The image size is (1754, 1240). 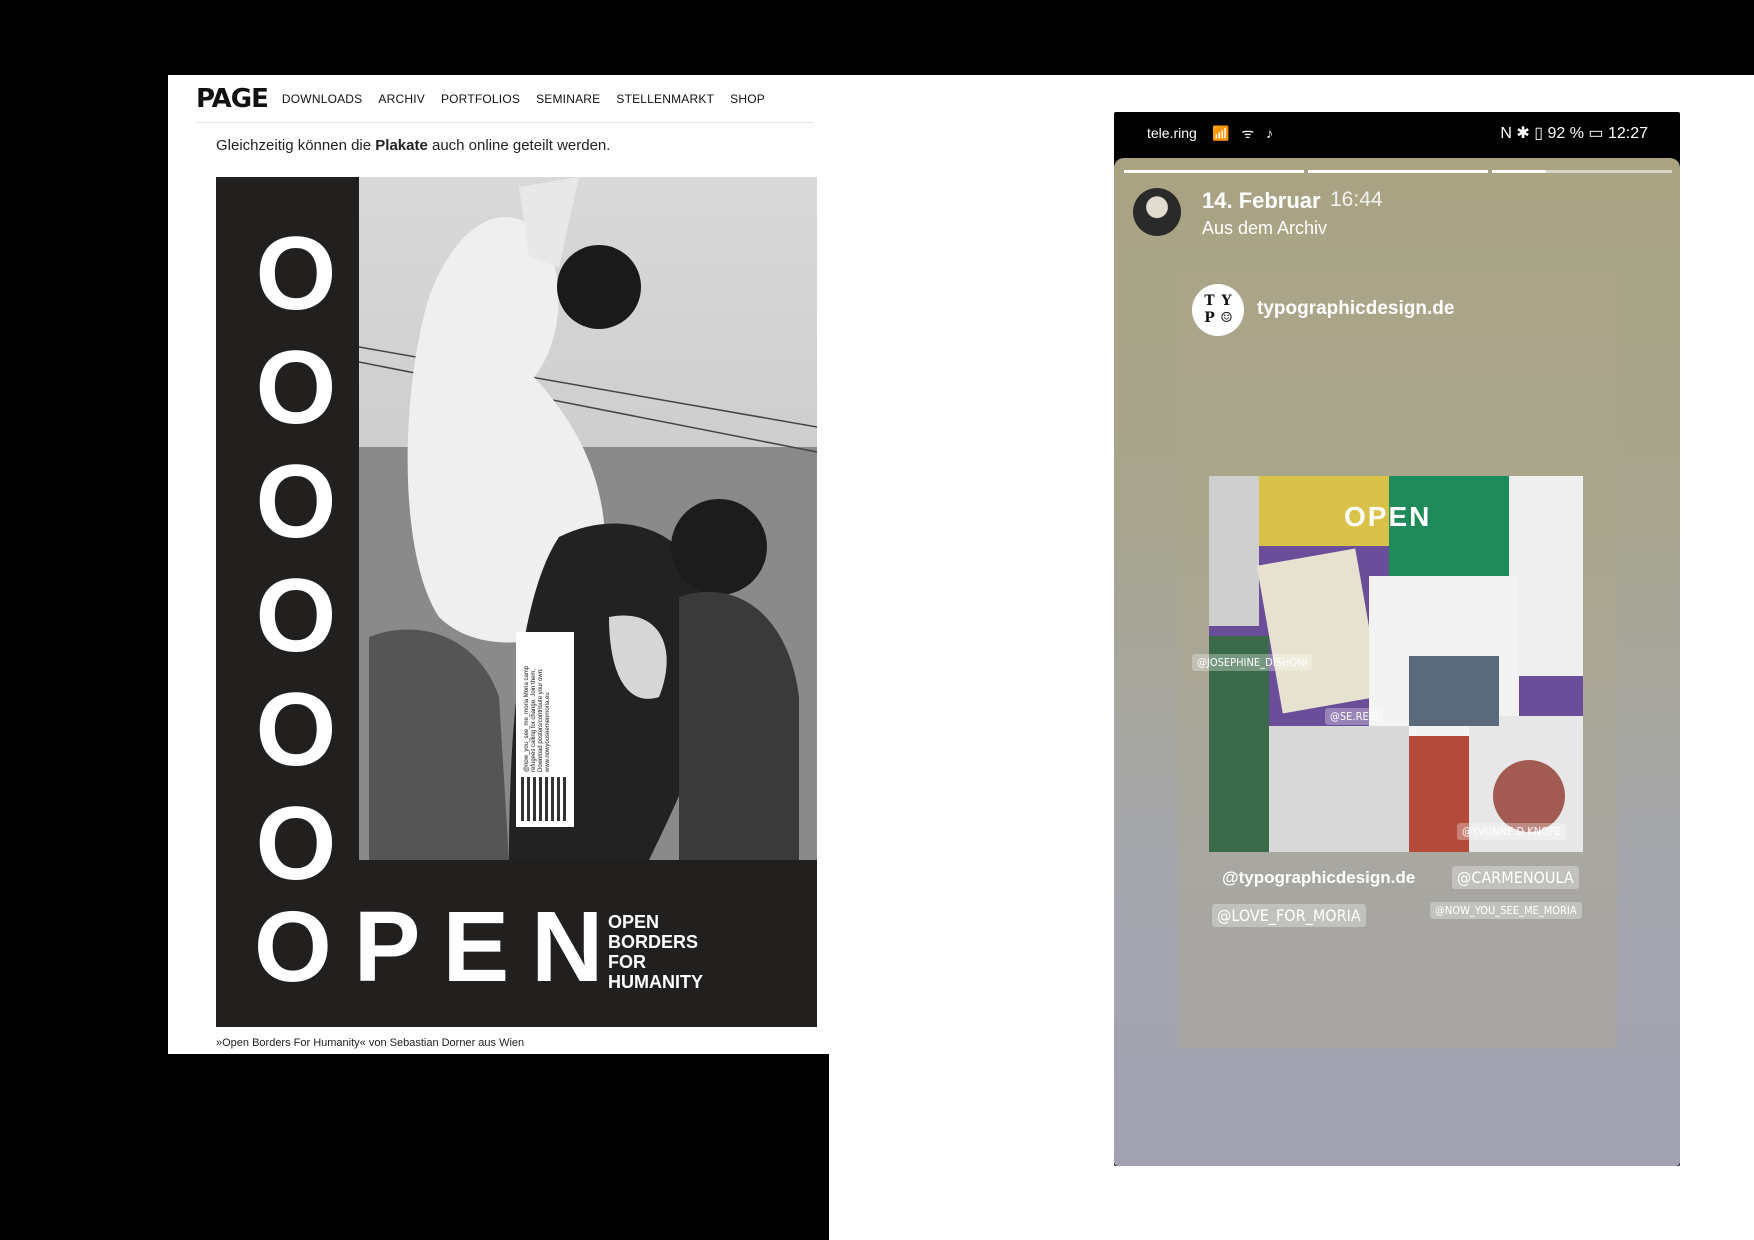 What do you see at coordinates (401, 145) in the screenshot?
I see `intro-bold-word: Plakate` at bounding box center [401, 145].